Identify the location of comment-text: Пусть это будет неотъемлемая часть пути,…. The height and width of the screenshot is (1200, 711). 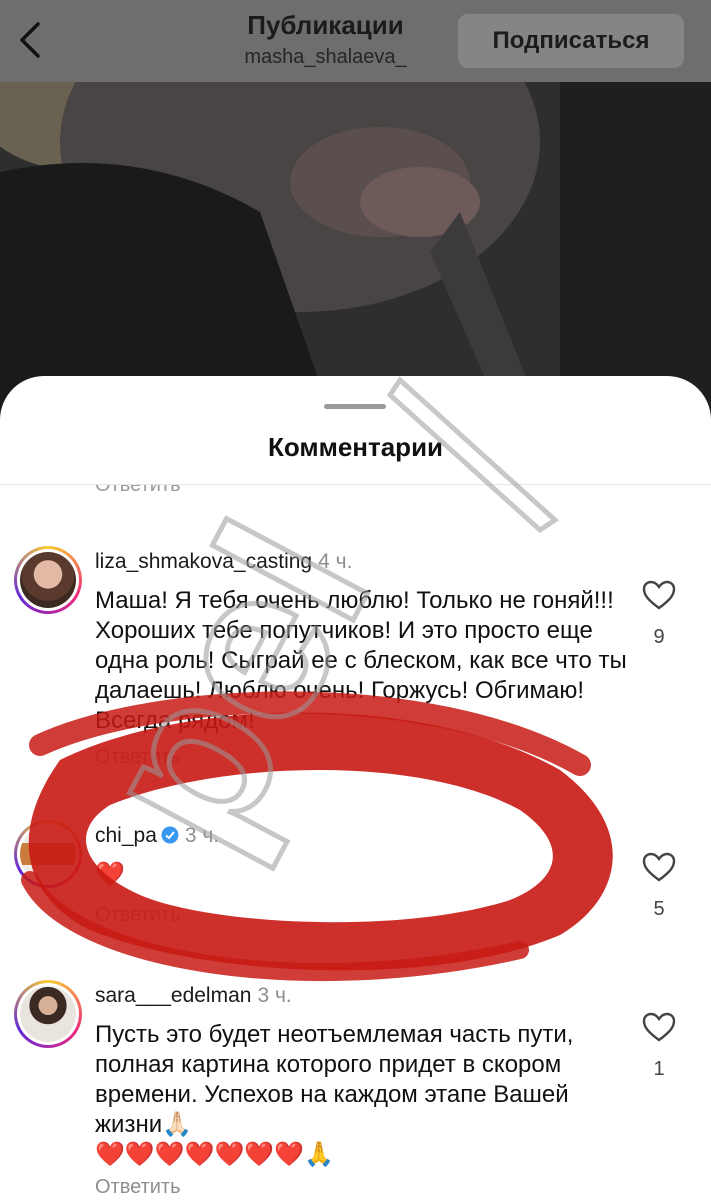
(334, 1079).